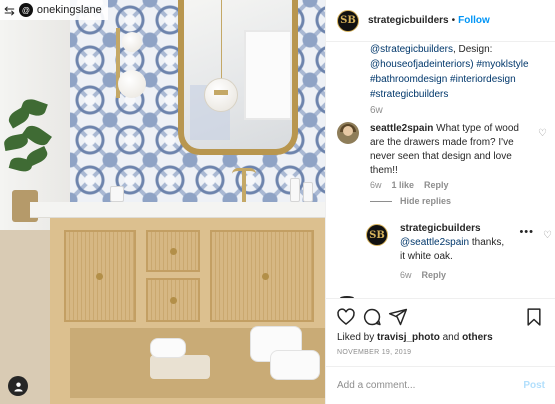 The height and width of the screenshot is (404, 555). What do you see at coordinates (406, 275) in the screenshot?
I see `reply-time: 6w` at bounding box center [406, 275].